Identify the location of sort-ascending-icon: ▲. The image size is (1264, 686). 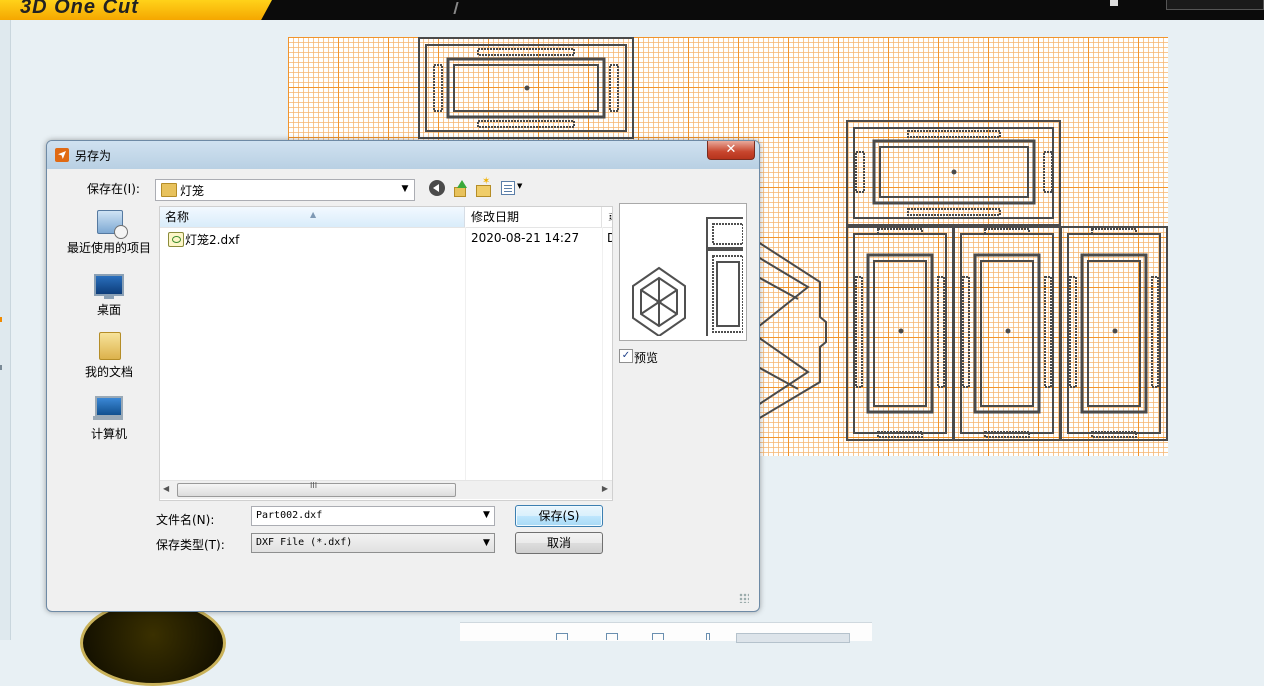
(313, 214).